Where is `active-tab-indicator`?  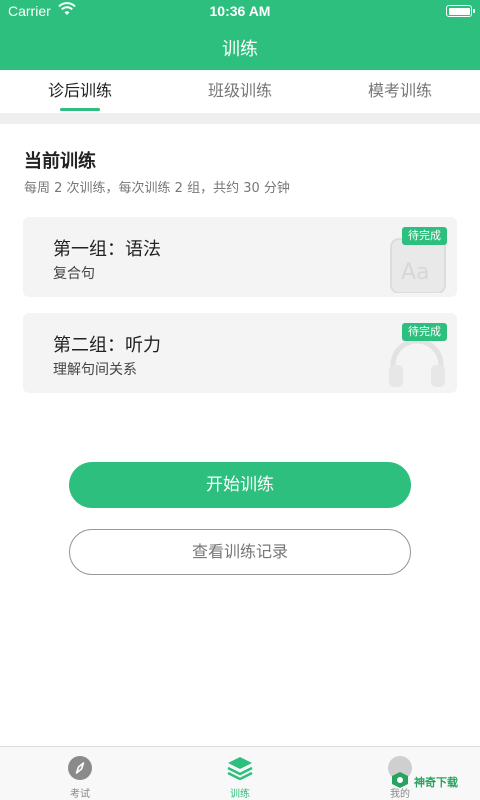 active-tab-indicator is located at coordinates (80, 109).